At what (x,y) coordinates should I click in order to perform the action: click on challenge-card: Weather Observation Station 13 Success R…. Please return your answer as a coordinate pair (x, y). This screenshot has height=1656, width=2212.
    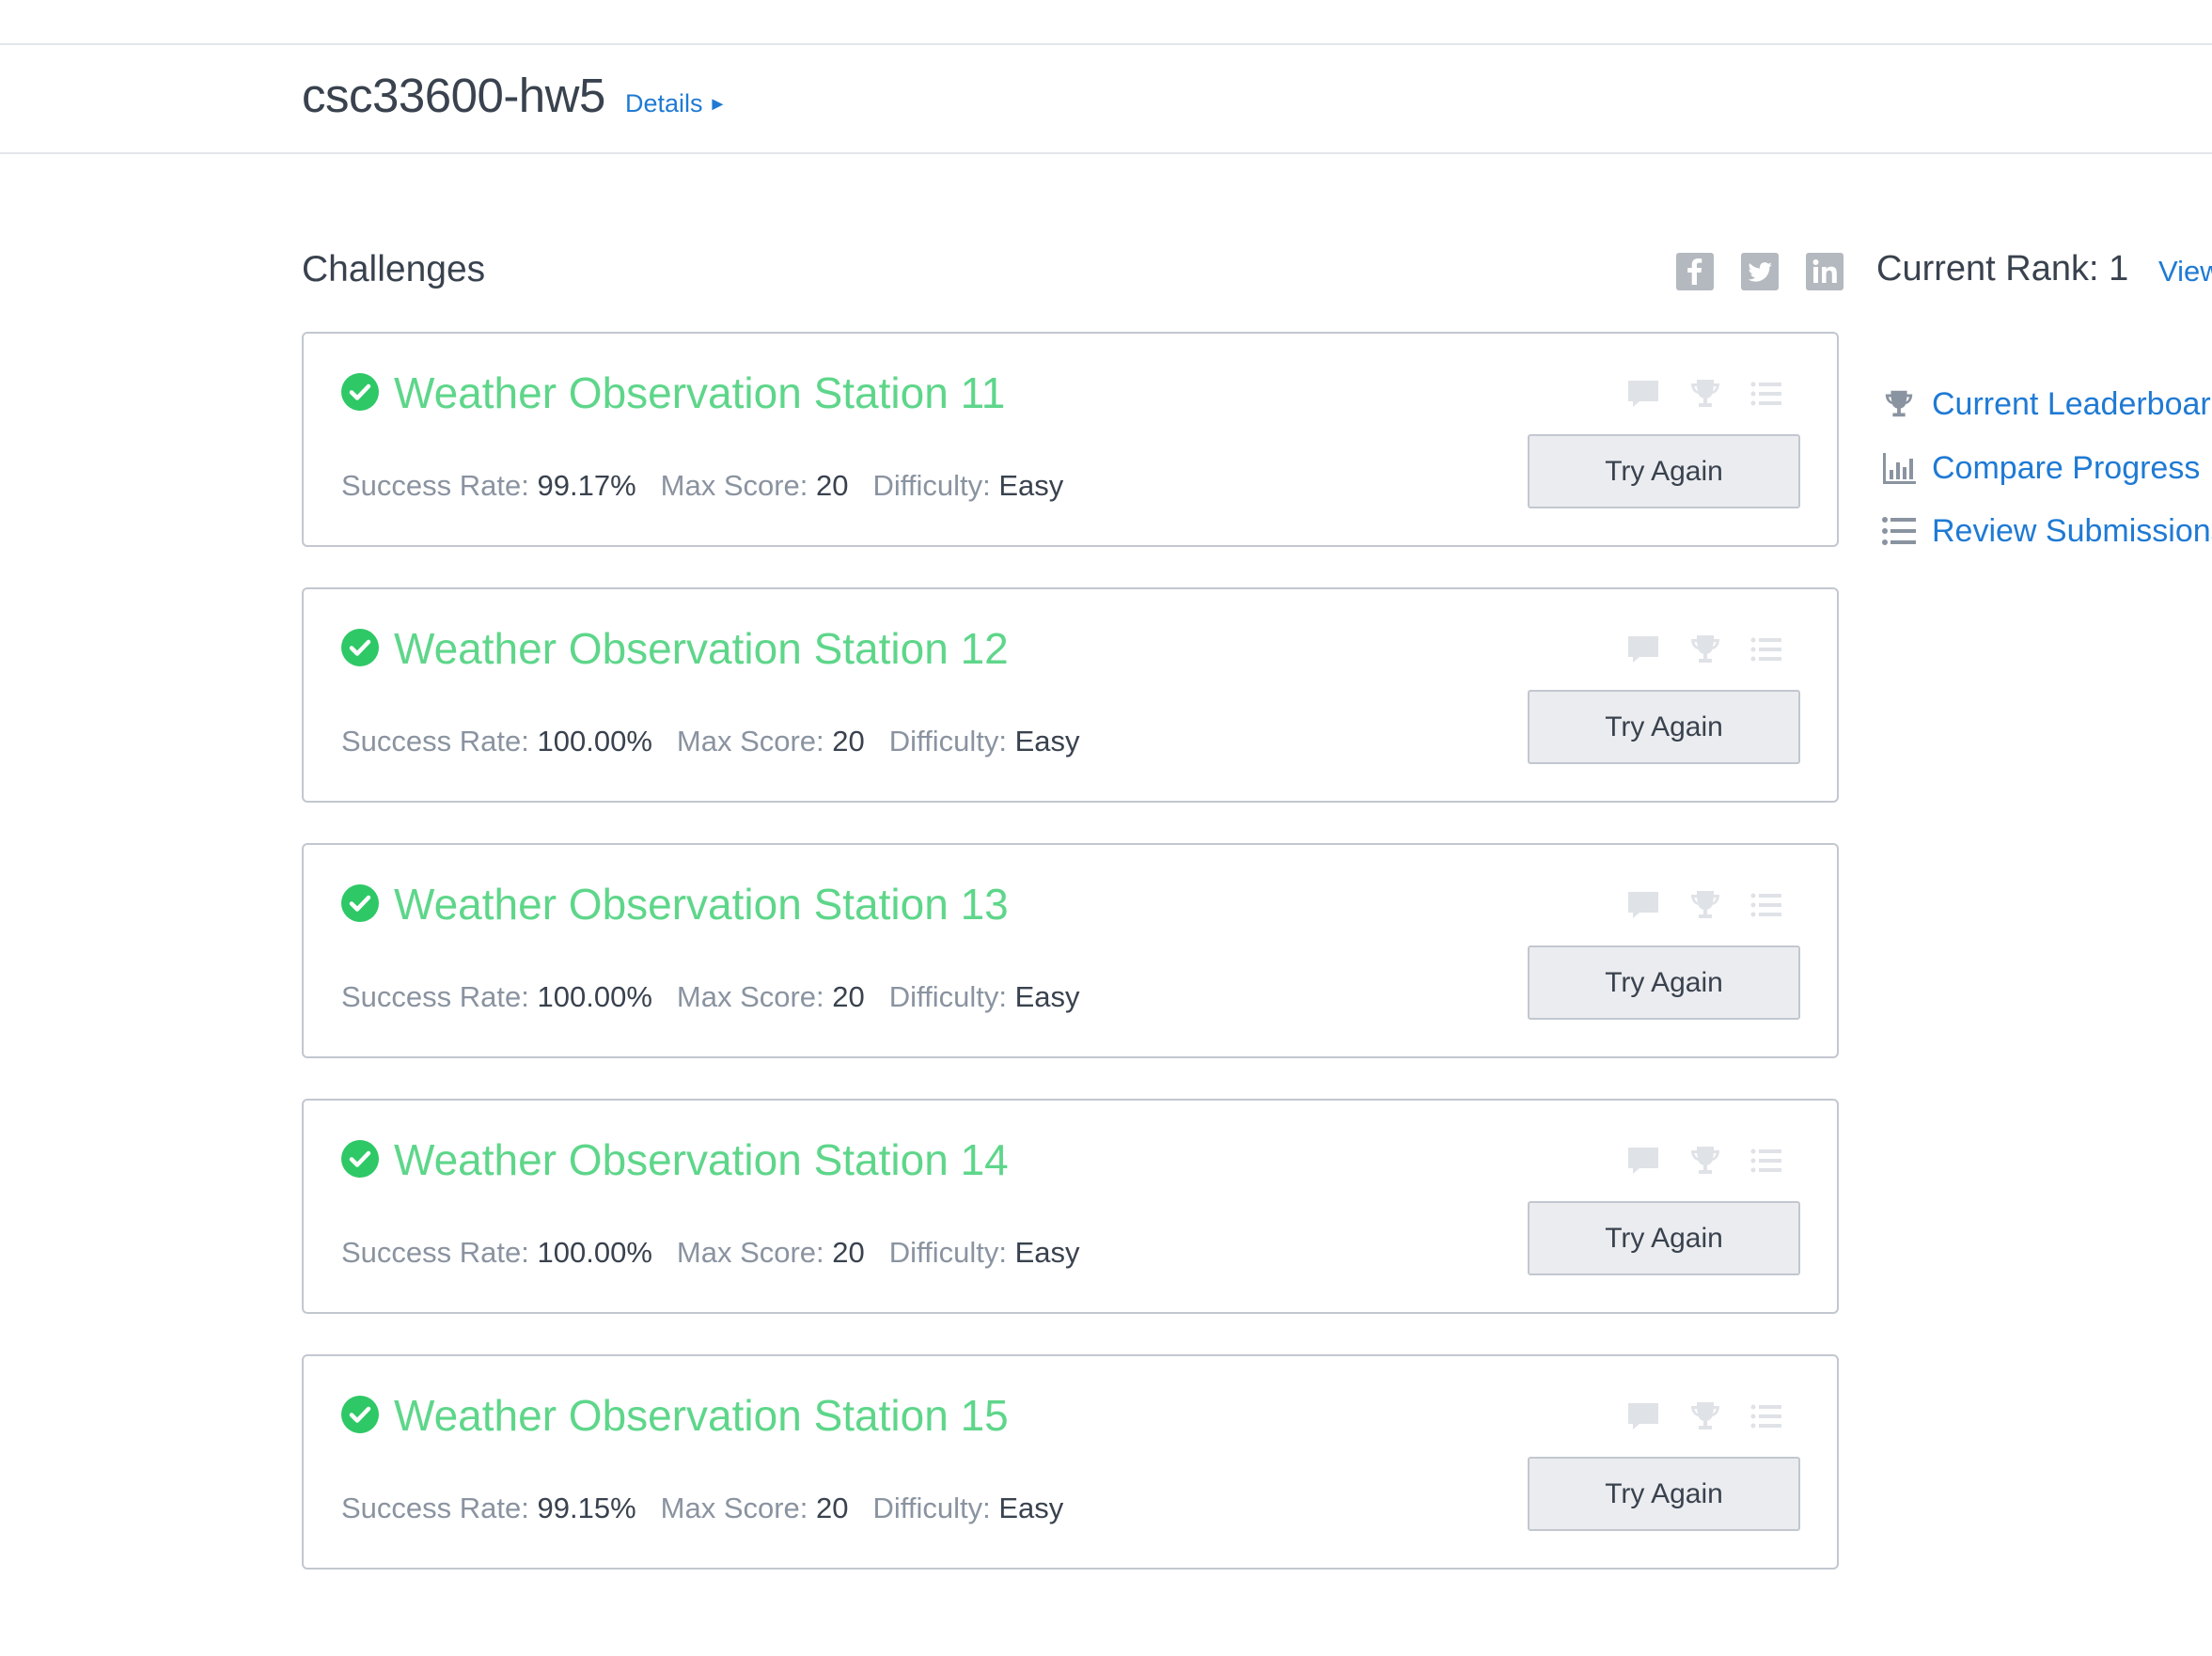
    Looking at the image, I should click on (1070, 951).